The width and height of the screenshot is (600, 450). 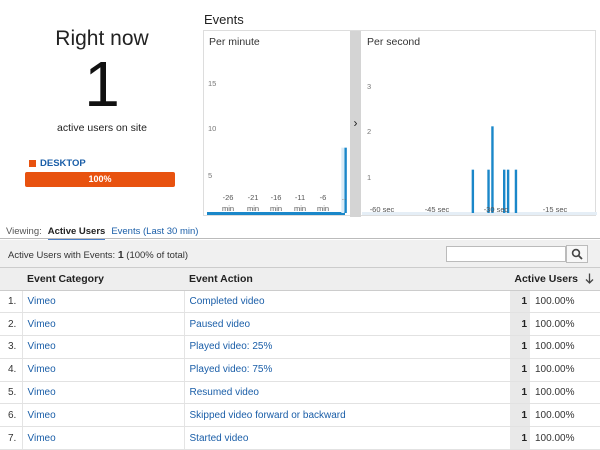 What do you see at coordinates (100, 179) in the screenshot?
I see `device-share-bar: 100%` at bounding box center [100, 179].